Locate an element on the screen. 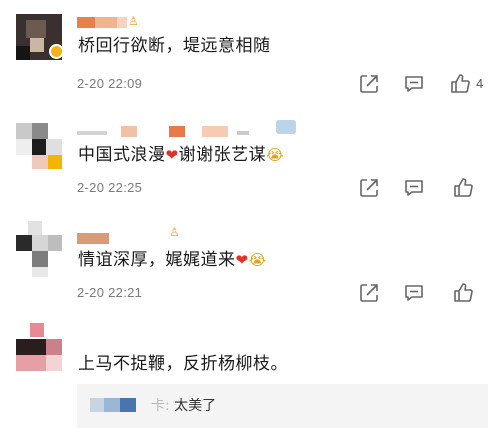 The image size is (500, 428). member-badge-icon is located at coordinates (286, 127).